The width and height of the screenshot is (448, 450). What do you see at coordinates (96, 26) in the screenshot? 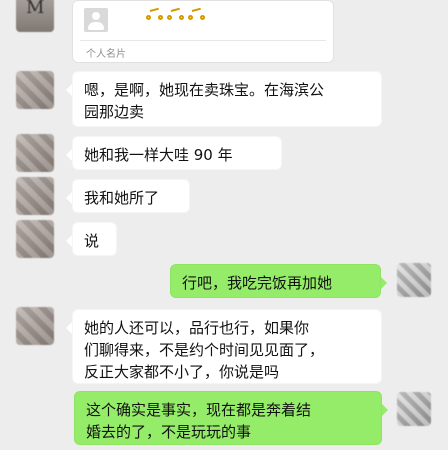
I see `person-body-icon` at bounding box center [96, 26].